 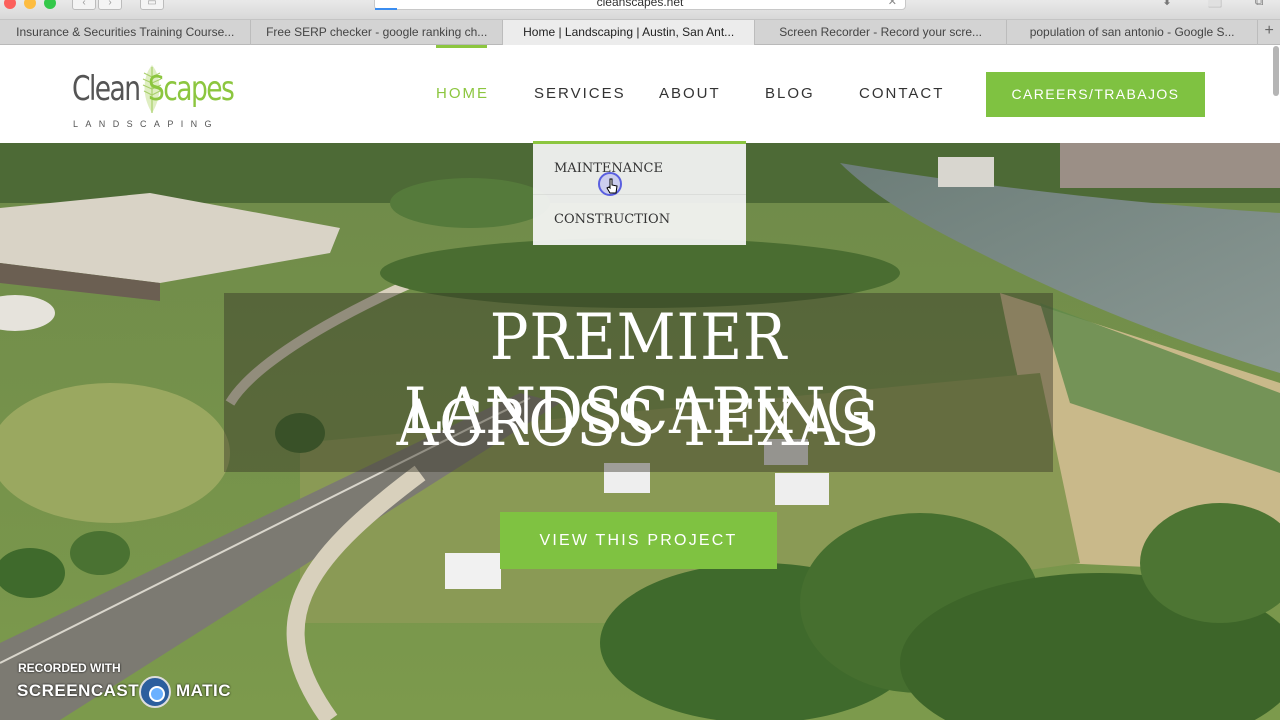 What do you see at coordinates (461, 46) in the screenshot?
I see `nav-active-indicator` at bounding box center [461, 46].